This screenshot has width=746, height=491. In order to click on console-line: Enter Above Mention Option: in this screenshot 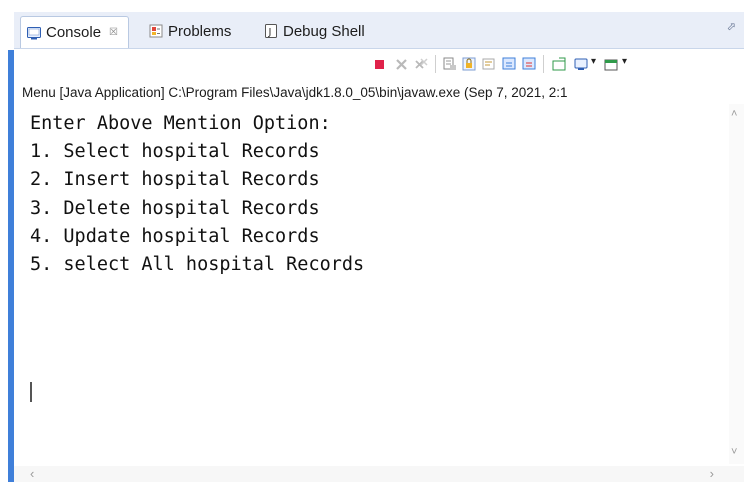, I will do `click(180, 123)`.